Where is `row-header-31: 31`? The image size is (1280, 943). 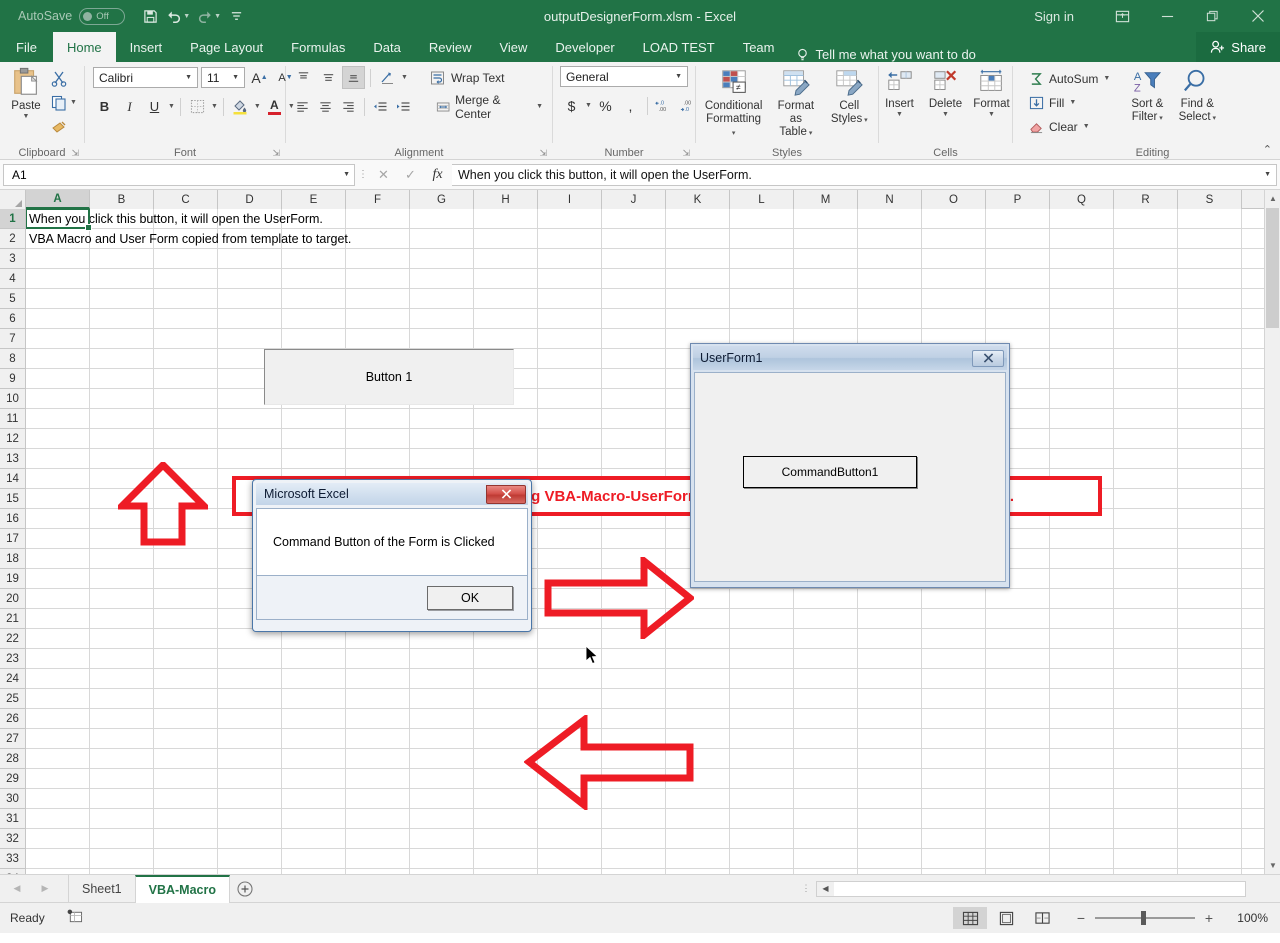
row-header-31: 31 is located at coordinates (12, 819).